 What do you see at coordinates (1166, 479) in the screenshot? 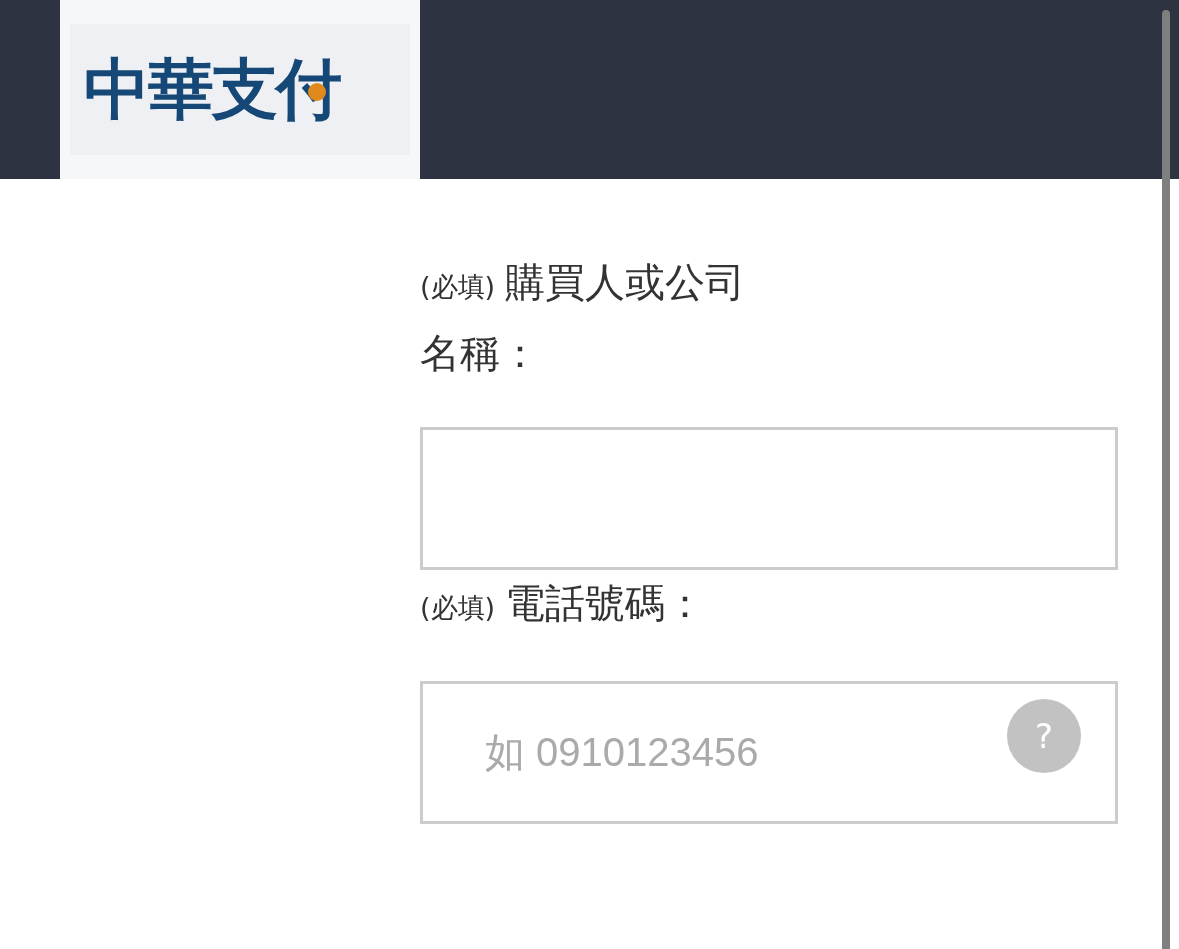
I see `scrollbar` at bounding box center [1166, 479].